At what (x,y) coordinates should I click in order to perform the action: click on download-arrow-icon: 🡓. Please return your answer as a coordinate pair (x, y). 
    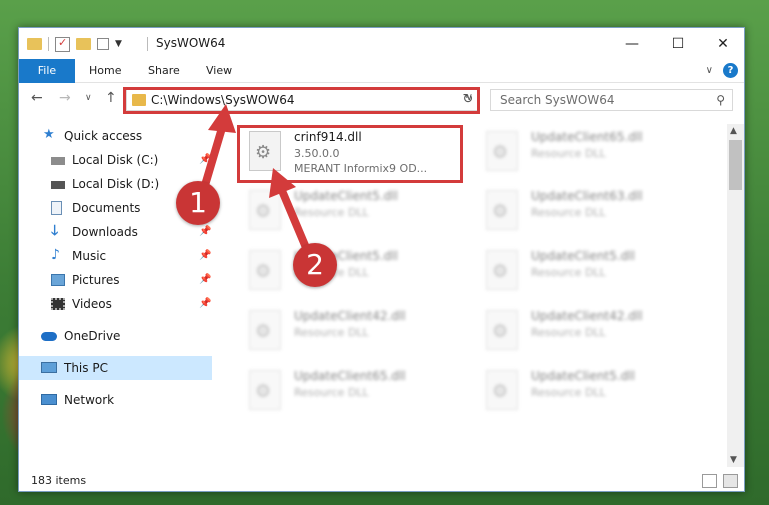
    Looking at the image, I should click on (55, 231).